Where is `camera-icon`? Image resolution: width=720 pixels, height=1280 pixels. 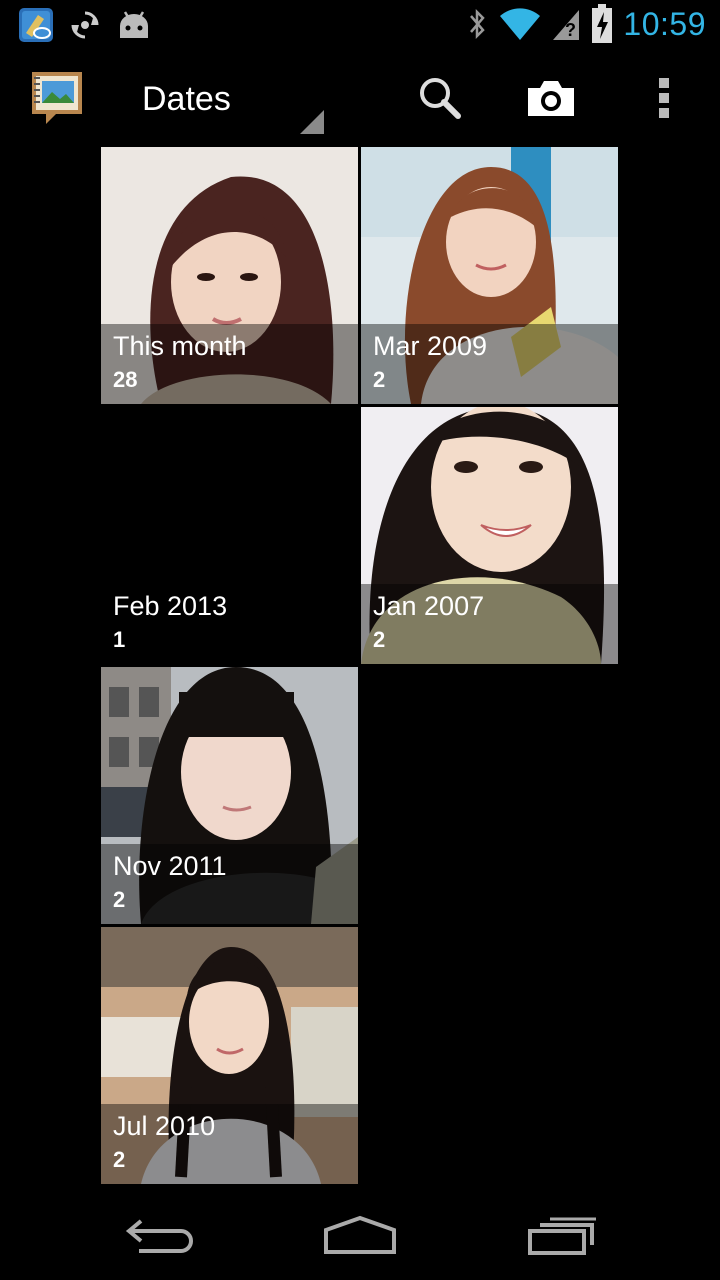
camera-icon is located at coordinates (551, 98).